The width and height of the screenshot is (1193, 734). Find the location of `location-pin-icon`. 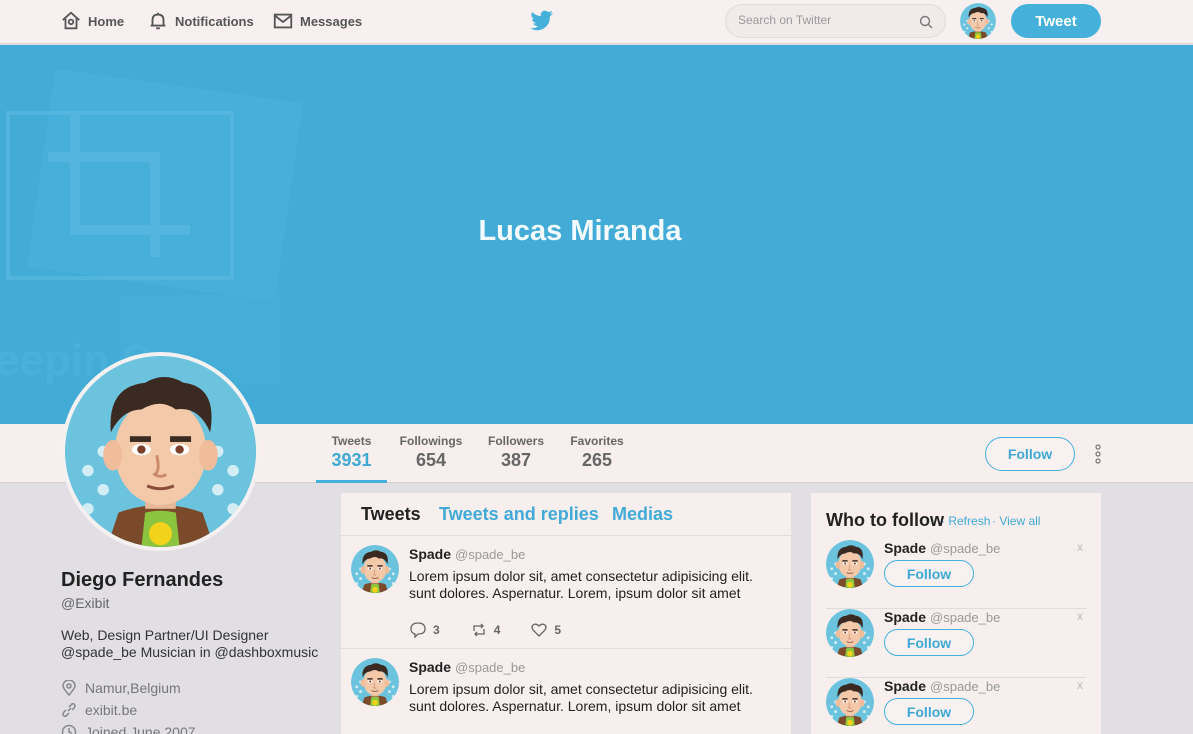

location-pin-icon is located at coordinates (69, 688).